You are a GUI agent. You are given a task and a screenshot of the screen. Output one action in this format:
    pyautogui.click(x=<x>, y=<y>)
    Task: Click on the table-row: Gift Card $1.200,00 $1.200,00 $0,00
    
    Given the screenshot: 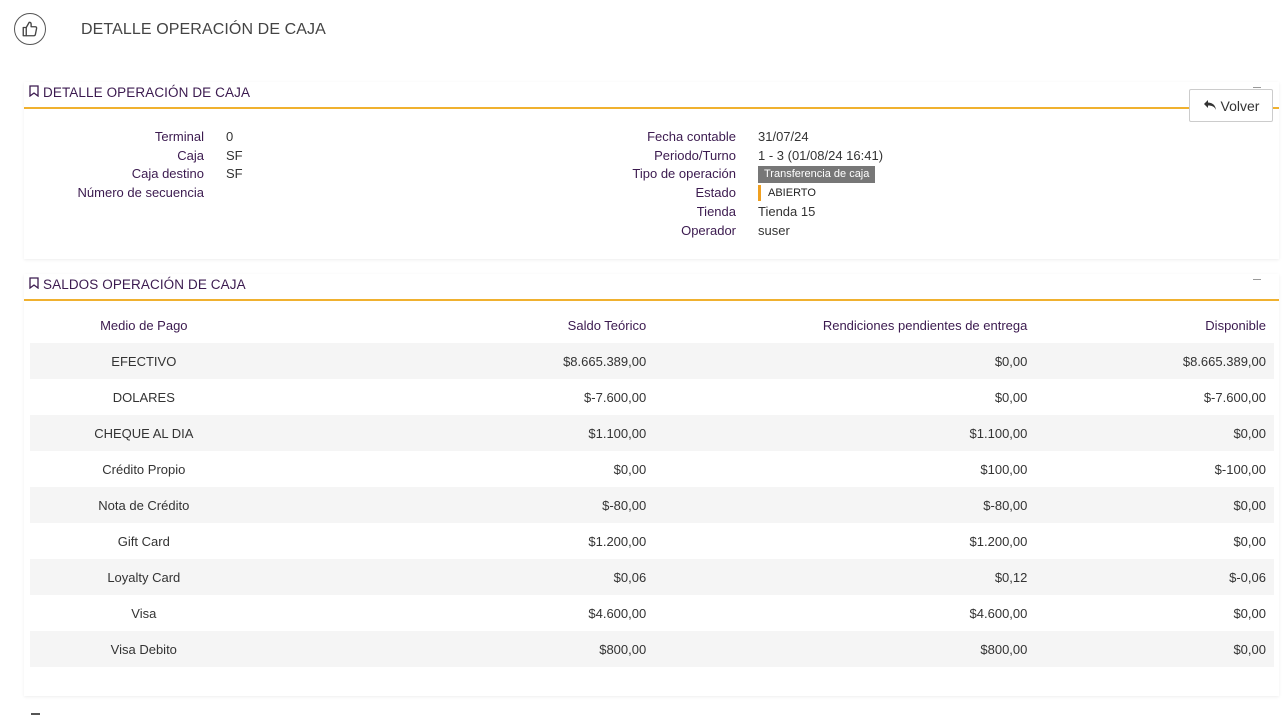 What is the action you would take?
    pyautogui.click(x=652, y=541)
    